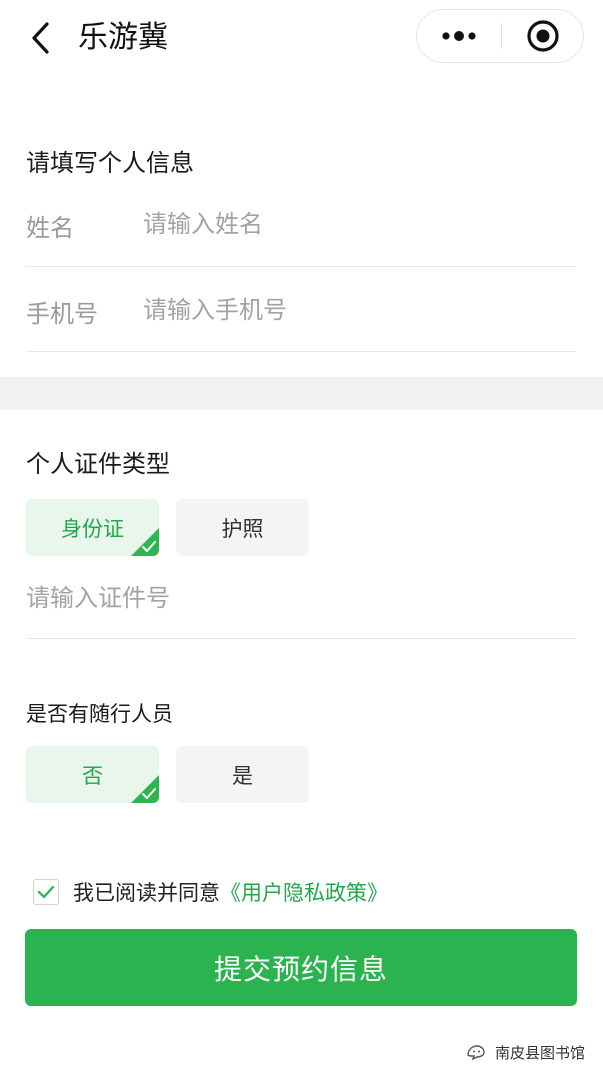 Image resolution: width=603 pixels, height=1078 pixels. I want to click on companion-option-no: 否, so click(92, 774).